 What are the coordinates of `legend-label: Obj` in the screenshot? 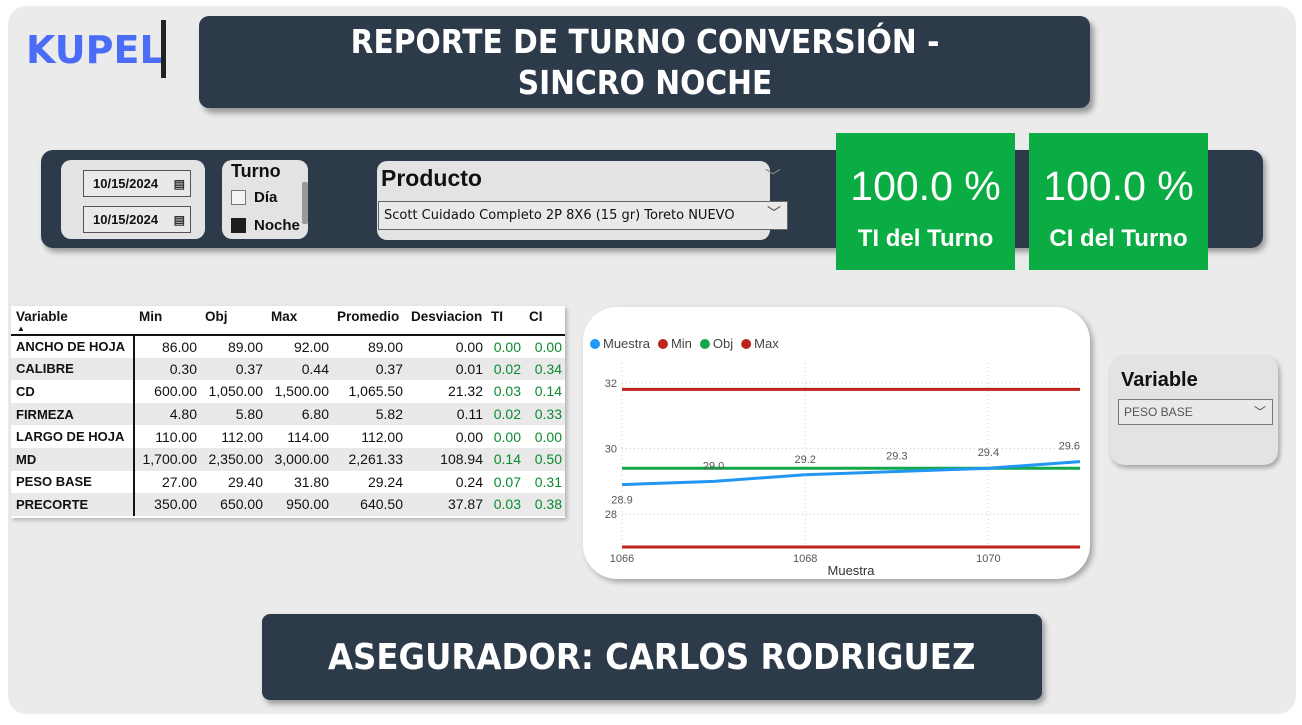 It's located at (723, 343).